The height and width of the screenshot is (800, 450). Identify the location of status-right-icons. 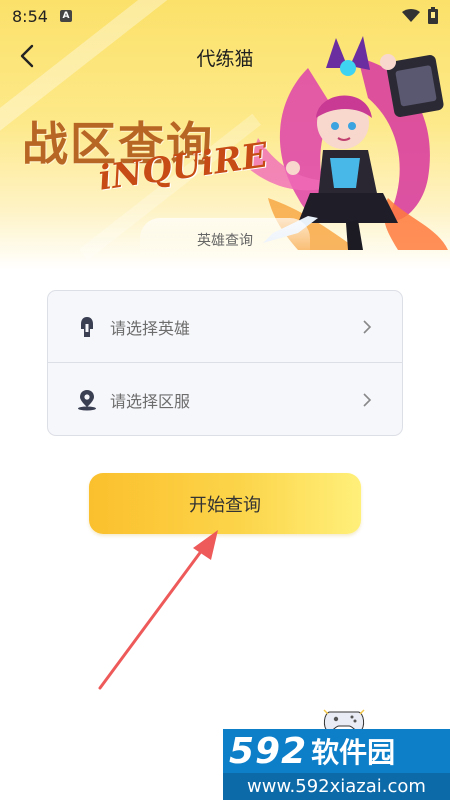
(420, 15).